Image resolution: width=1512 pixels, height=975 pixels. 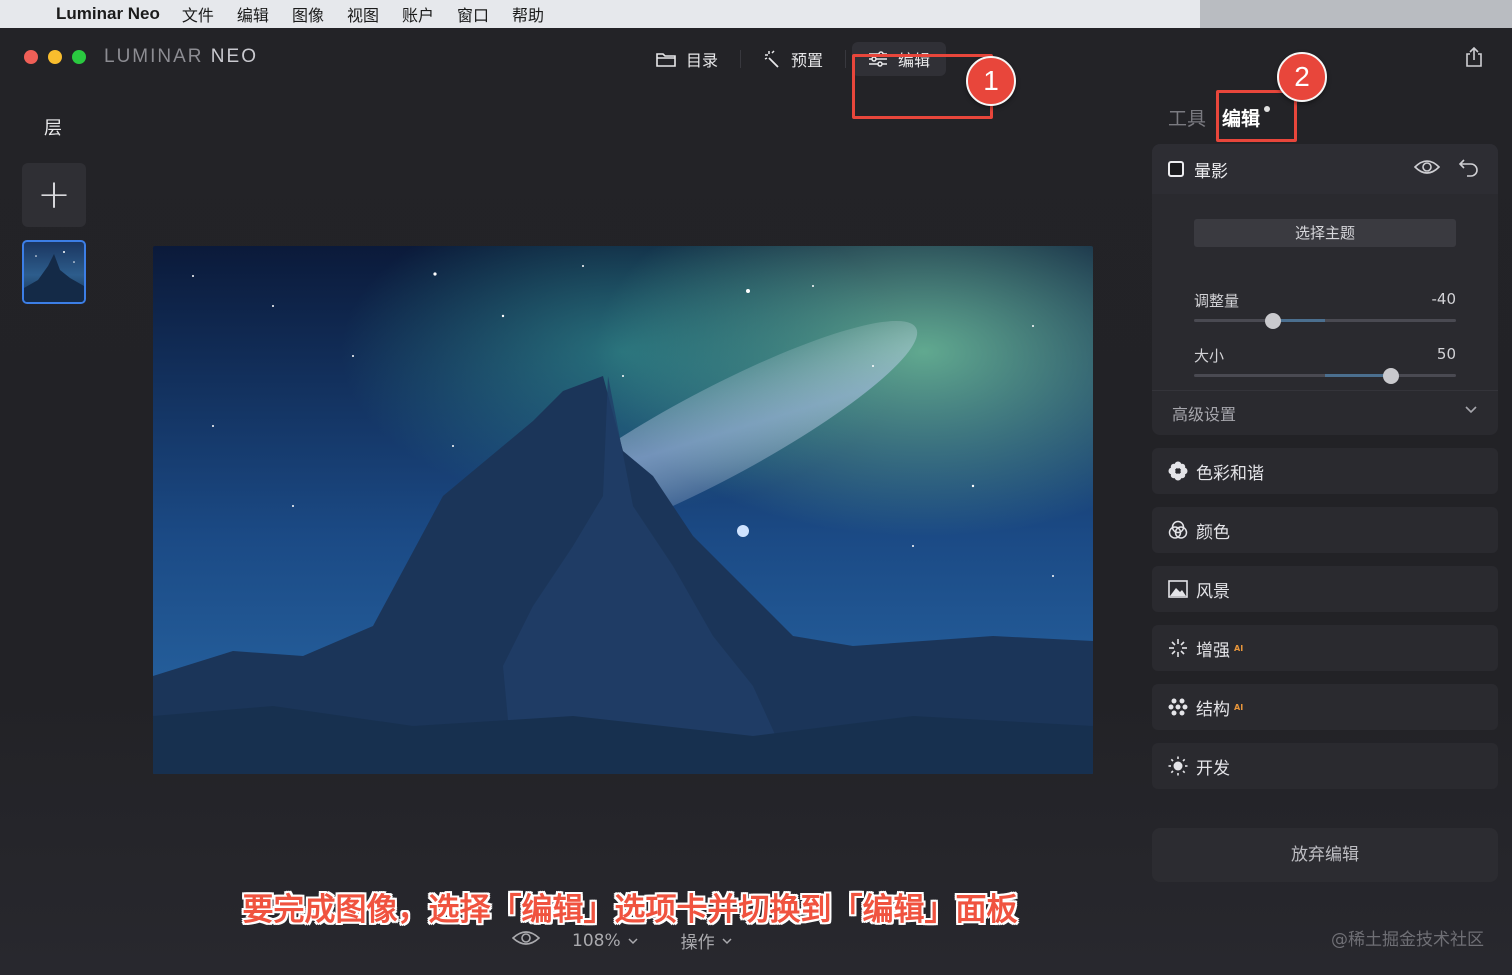 I want to click on app-logo: LUMINAR NEO, so click(x=181, y=57).